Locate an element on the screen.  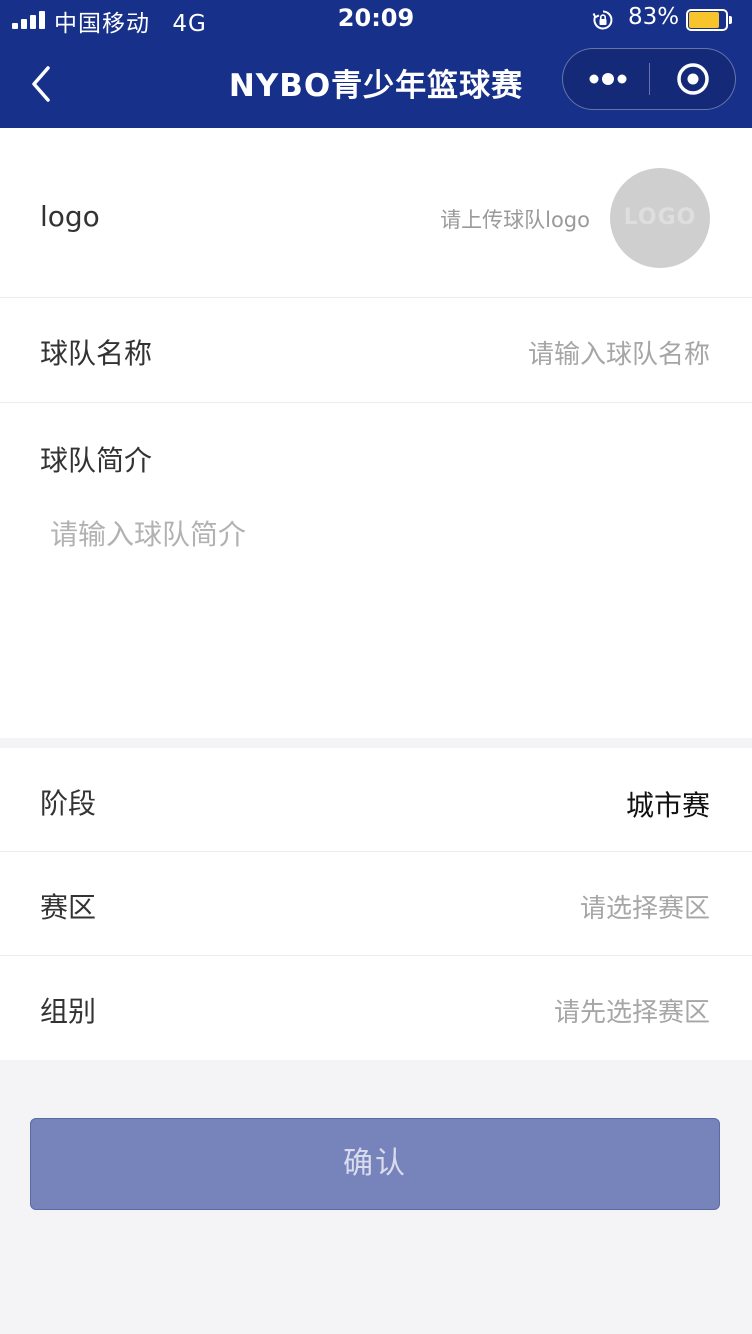
battery-icon is located at coordinates (709, 20).